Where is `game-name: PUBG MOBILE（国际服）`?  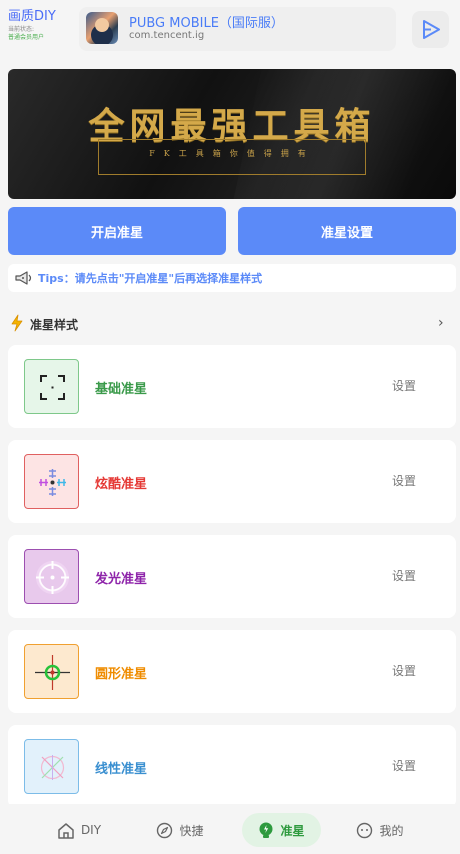
game-name: PUBG MOBILE（国际服） is located at coordinates (206, 23).